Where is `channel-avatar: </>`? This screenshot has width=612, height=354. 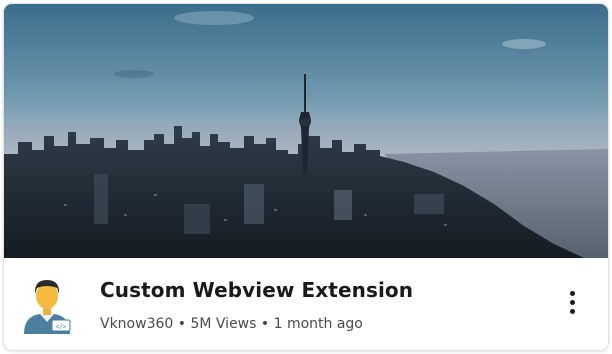 channel-avatar: </> is located at coordinates (47, 305).